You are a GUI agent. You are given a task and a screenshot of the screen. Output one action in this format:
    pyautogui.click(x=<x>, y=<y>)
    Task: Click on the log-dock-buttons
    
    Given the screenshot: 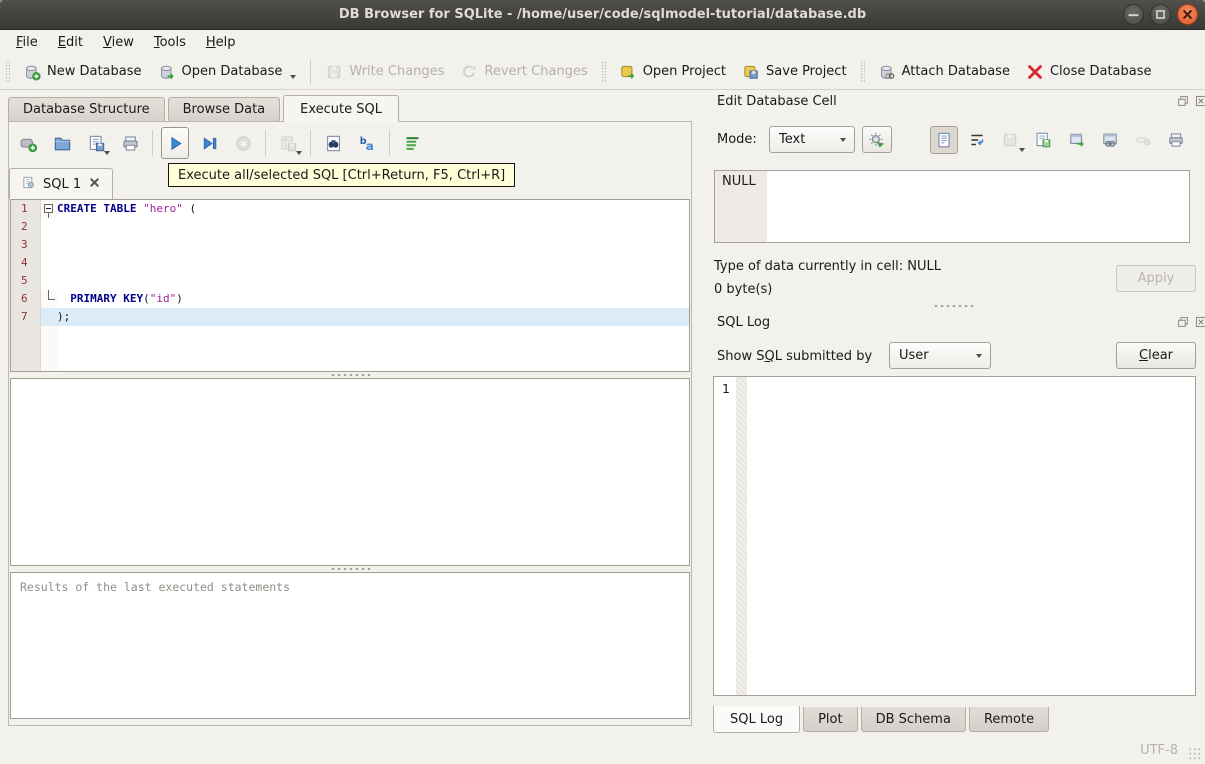 What is the action you would take?
    pyautogui.click(x=1190, y=322)
    